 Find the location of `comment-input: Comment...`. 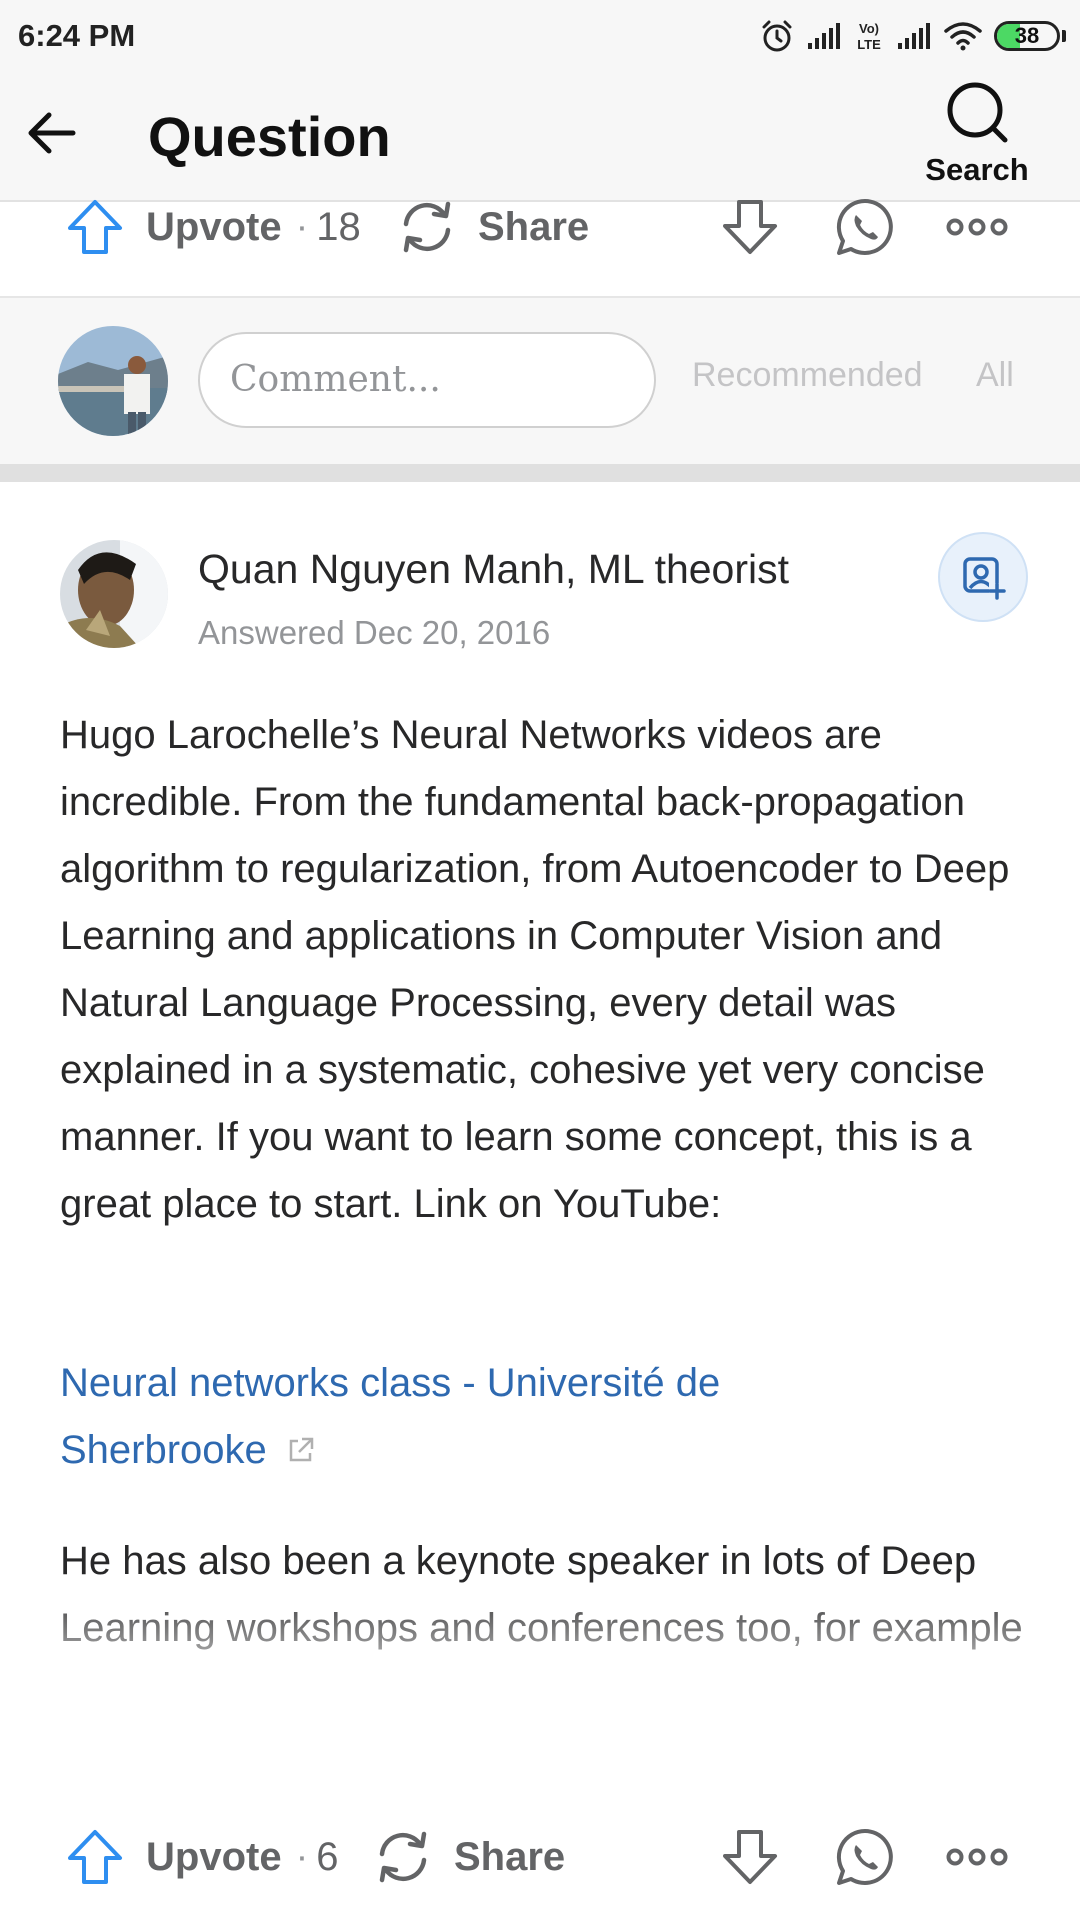

comment-input: Comment... is located at coordinates (427, 380).